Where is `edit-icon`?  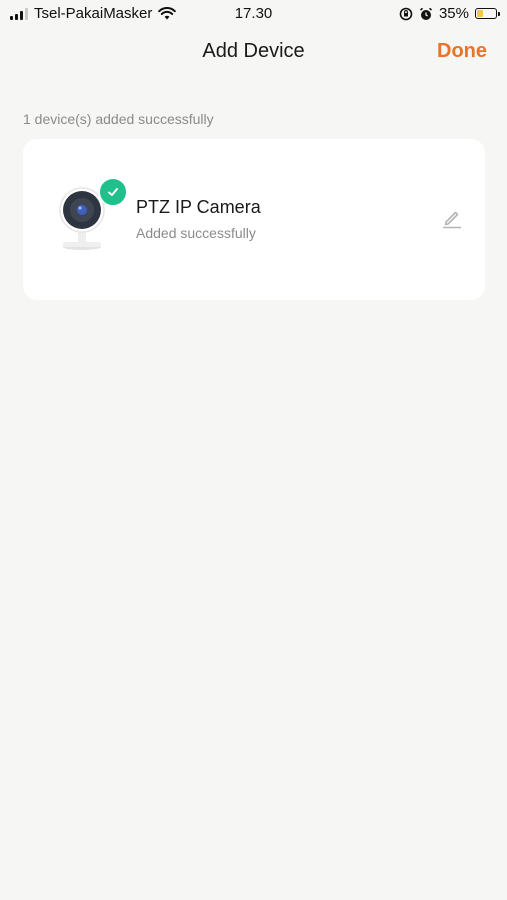 edit-icon is located at coordinates (452, 218).